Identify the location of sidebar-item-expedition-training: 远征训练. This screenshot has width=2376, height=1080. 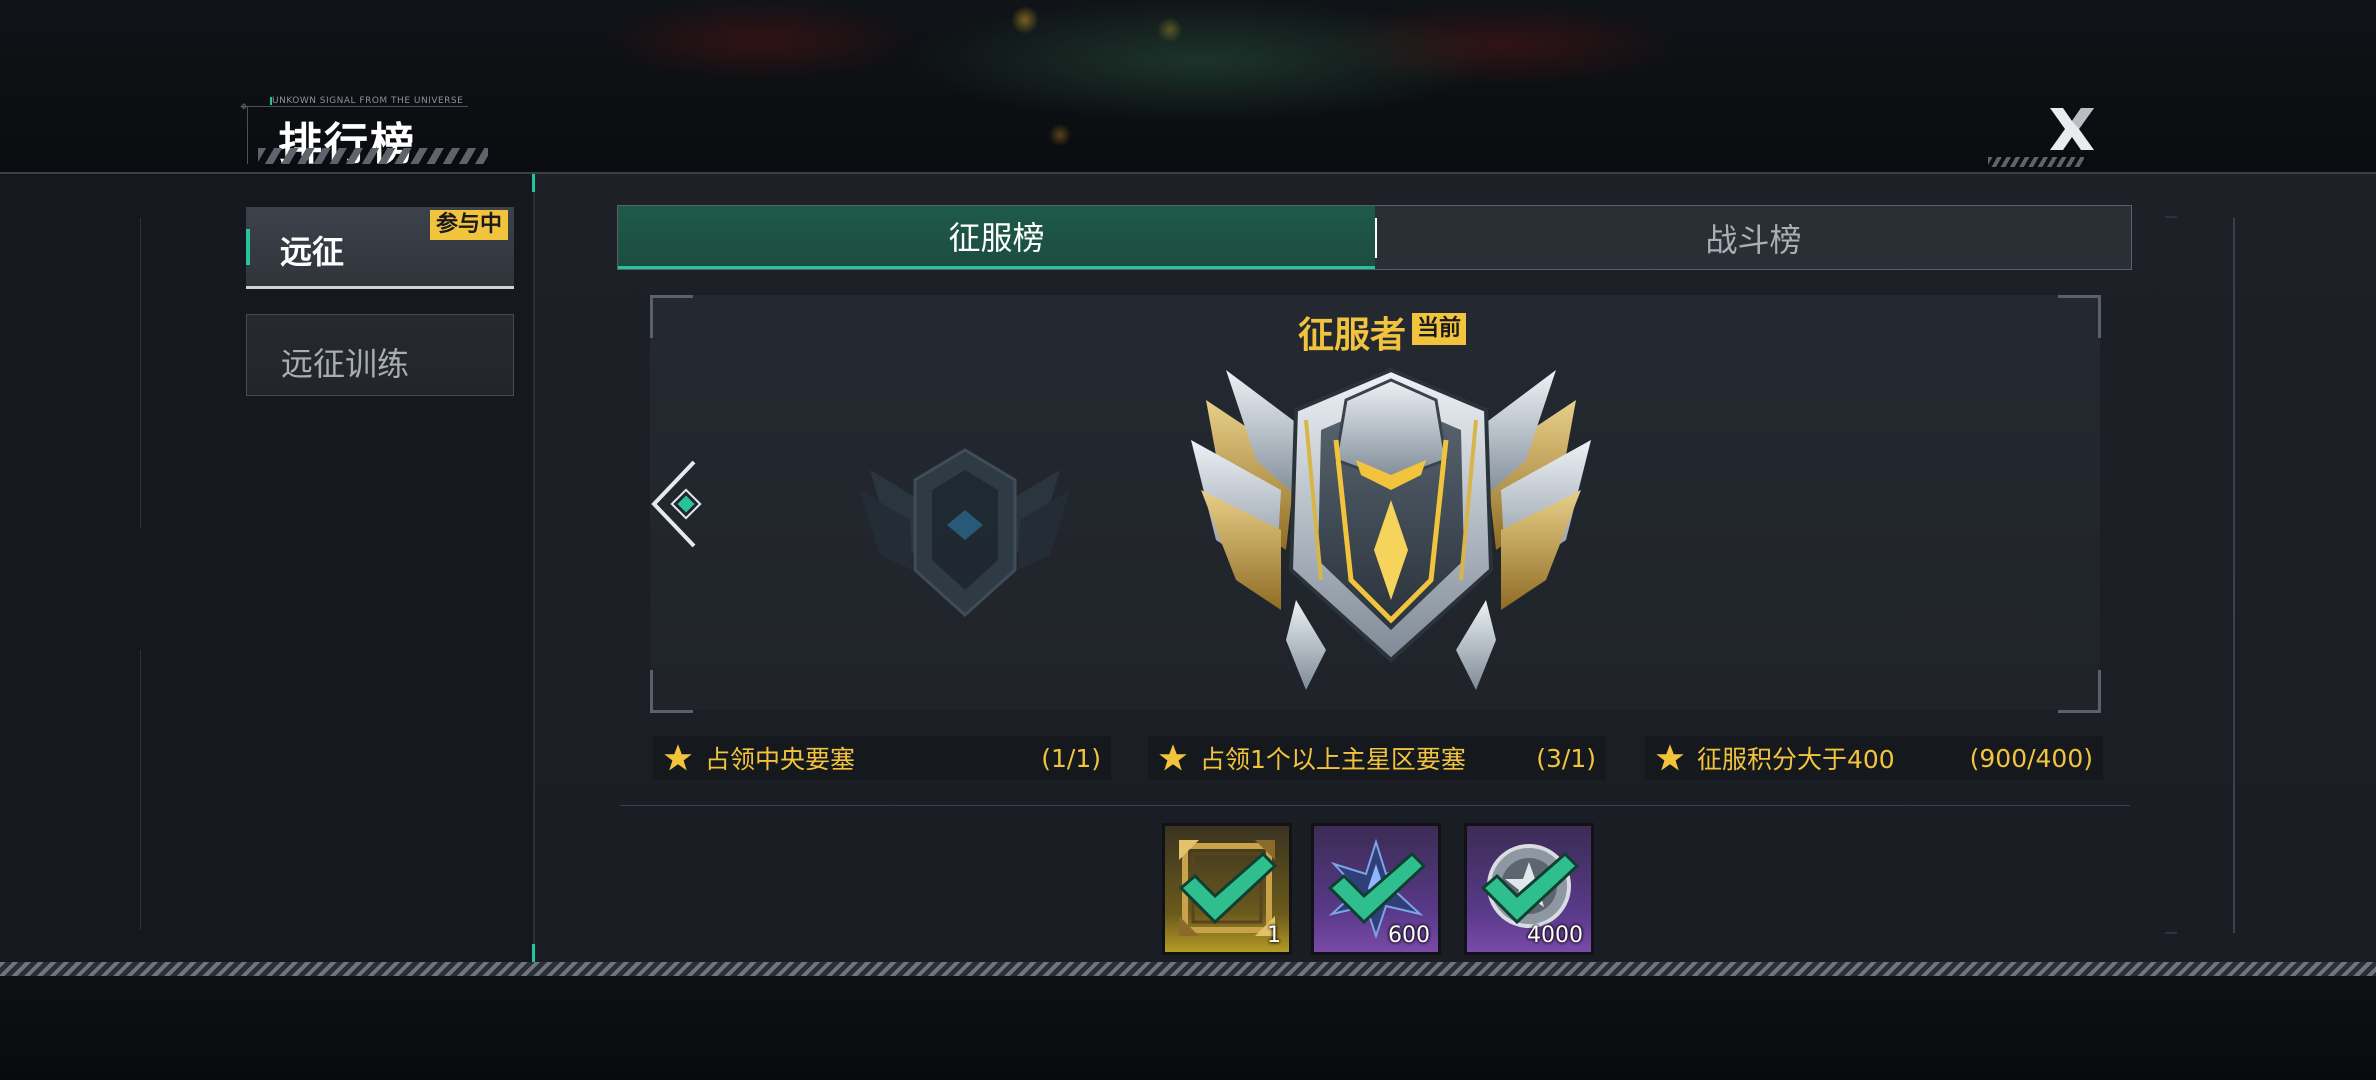
(380, 355).